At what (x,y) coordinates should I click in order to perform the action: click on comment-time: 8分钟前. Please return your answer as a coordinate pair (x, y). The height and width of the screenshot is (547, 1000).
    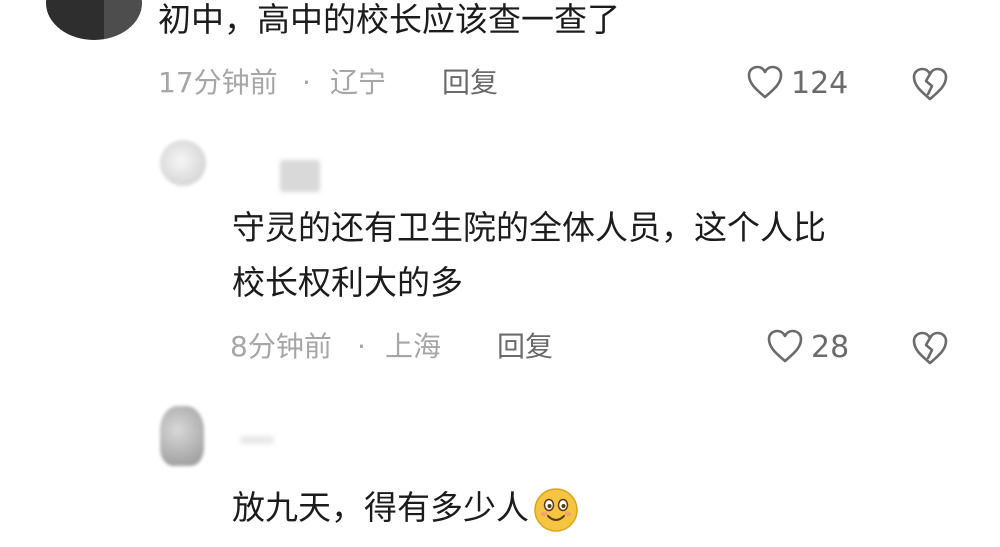
    Looking at the image, I should click on (281, 346).